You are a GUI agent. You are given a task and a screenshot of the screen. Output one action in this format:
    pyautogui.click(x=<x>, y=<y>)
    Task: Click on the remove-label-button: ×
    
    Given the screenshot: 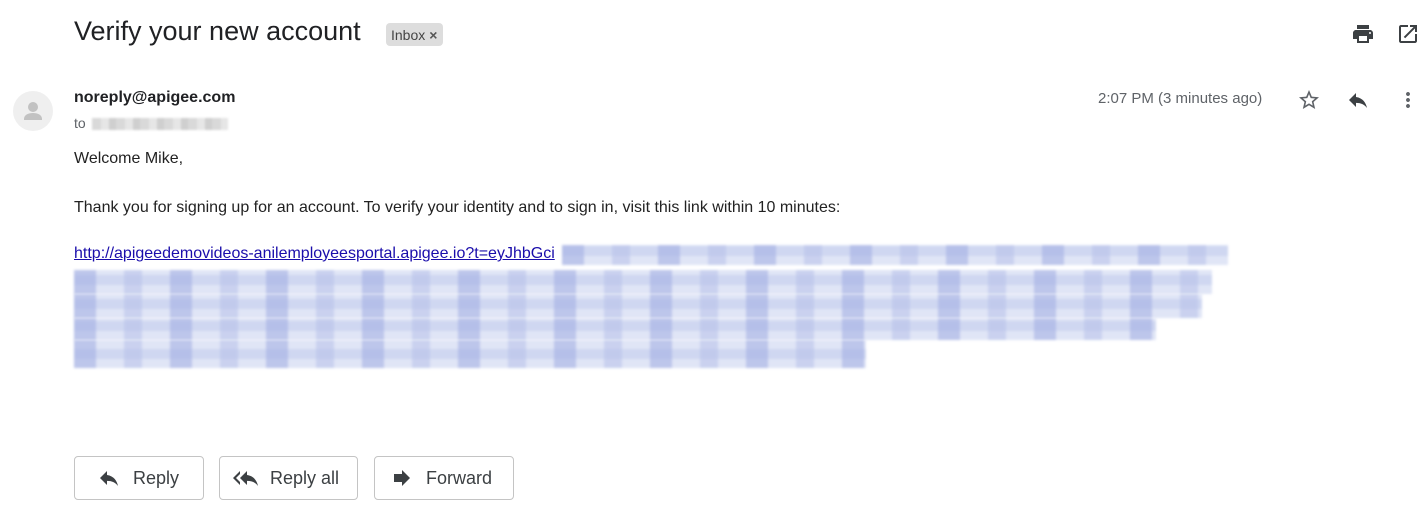 What is the action you would take?
    pyautogui.click(x=433, y=35)
    